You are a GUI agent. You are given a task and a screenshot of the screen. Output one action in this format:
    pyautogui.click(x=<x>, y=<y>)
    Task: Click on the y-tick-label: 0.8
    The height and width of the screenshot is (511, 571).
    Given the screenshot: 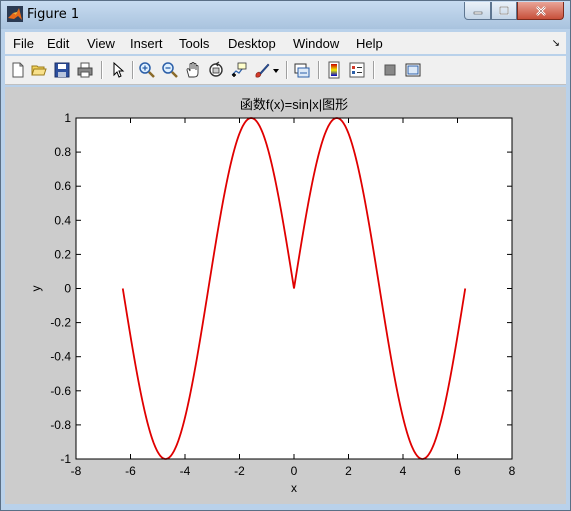 What is the action you would take?
    pyautogui.click(x=62, y=152)
    